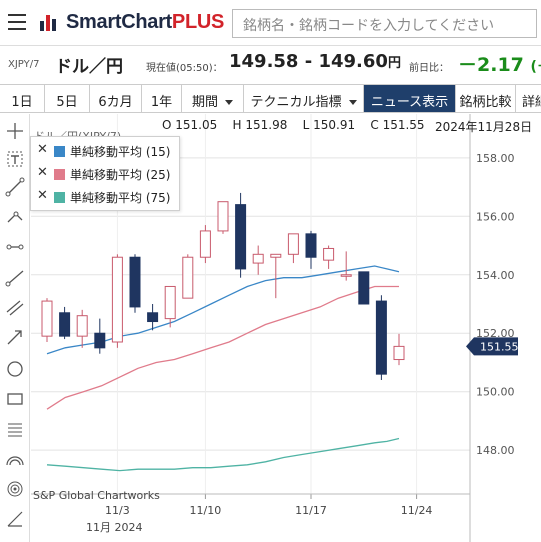 The width and height of the screenshot is (541, 542). What do you see at coordinates (417, 510) in the screenshot?
I see `x-tick-label: 11/24` at bounding box center [417, 510].